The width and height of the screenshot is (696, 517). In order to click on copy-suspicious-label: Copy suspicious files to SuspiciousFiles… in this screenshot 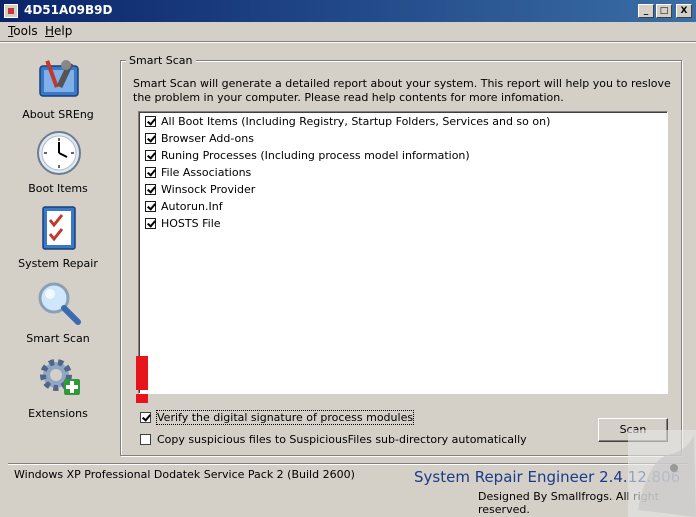, I will do `click(342, 439)`.